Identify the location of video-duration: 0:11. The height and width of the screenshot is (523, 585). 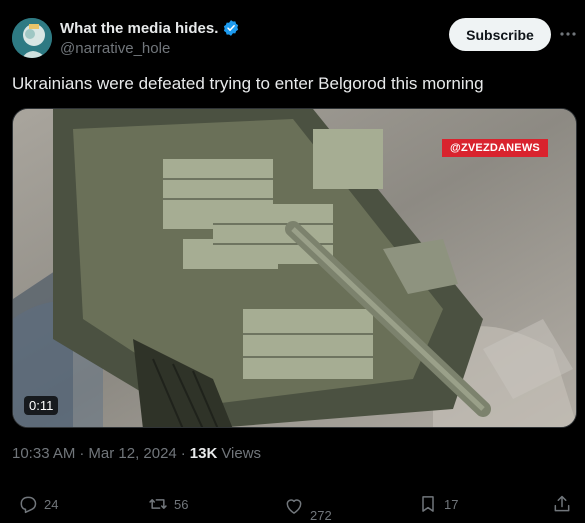
(41, 405).